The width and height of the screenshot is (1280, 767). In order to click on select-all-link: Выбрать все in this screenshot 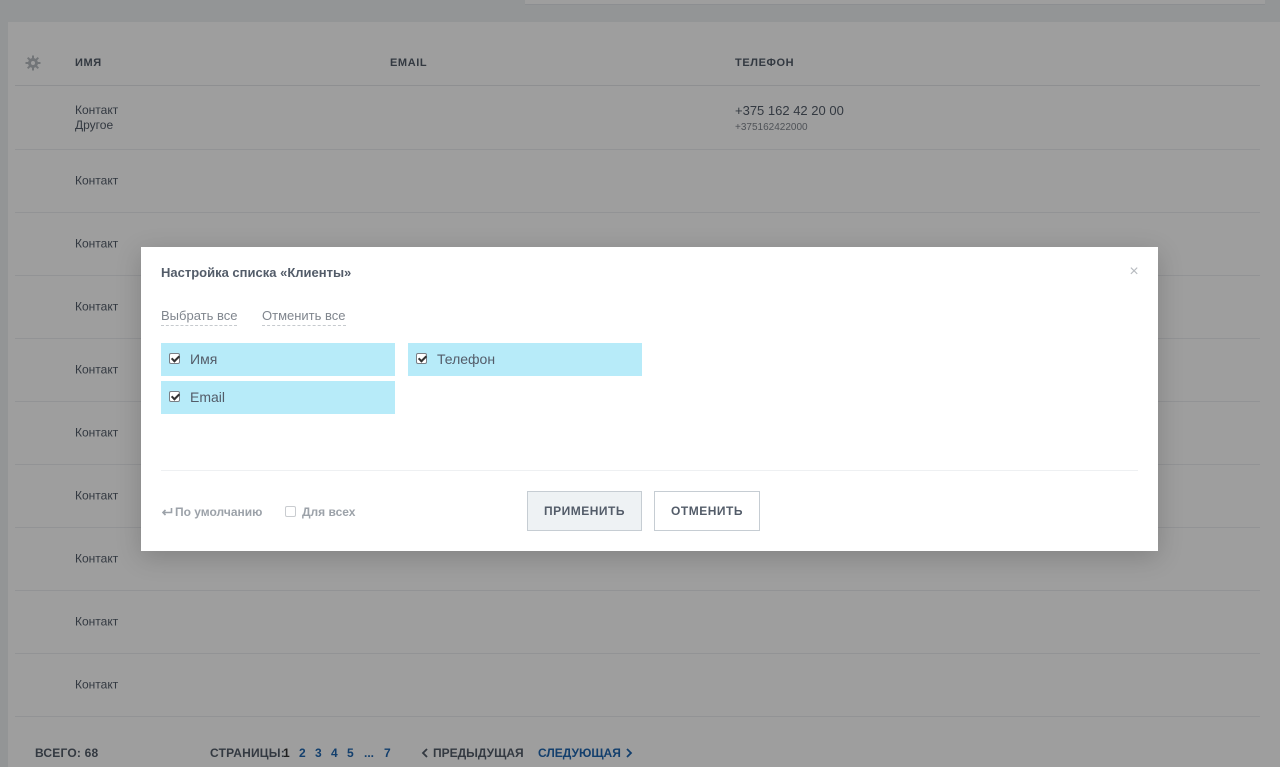, I will do `click(199, 317)`.